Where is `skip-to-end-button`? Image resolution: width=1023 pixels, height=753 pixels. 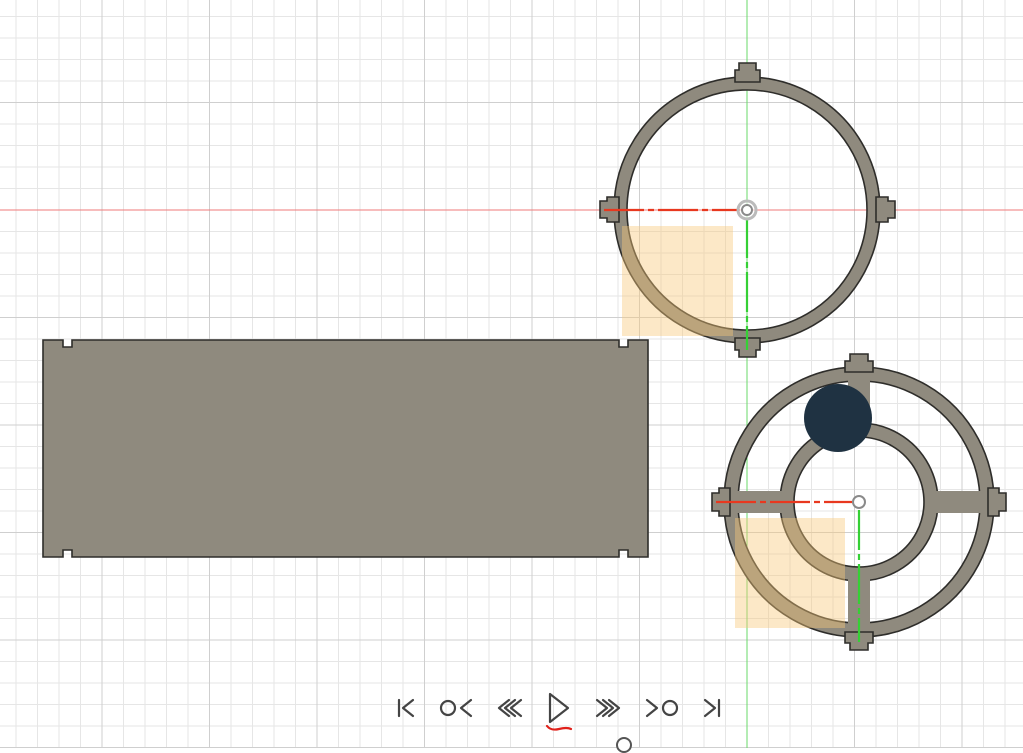
skip-to-end-button is located at coordinates (712, 708).